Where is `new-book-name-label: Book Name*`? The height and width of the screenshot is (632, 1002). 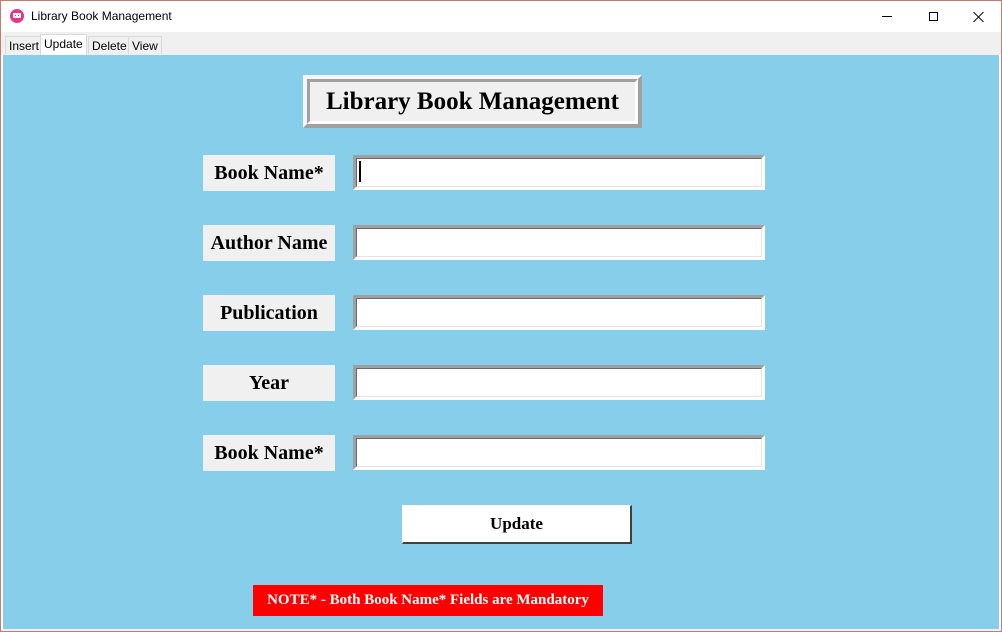 new-book-name-label: Book Name* is located at coordinates (269, 453).